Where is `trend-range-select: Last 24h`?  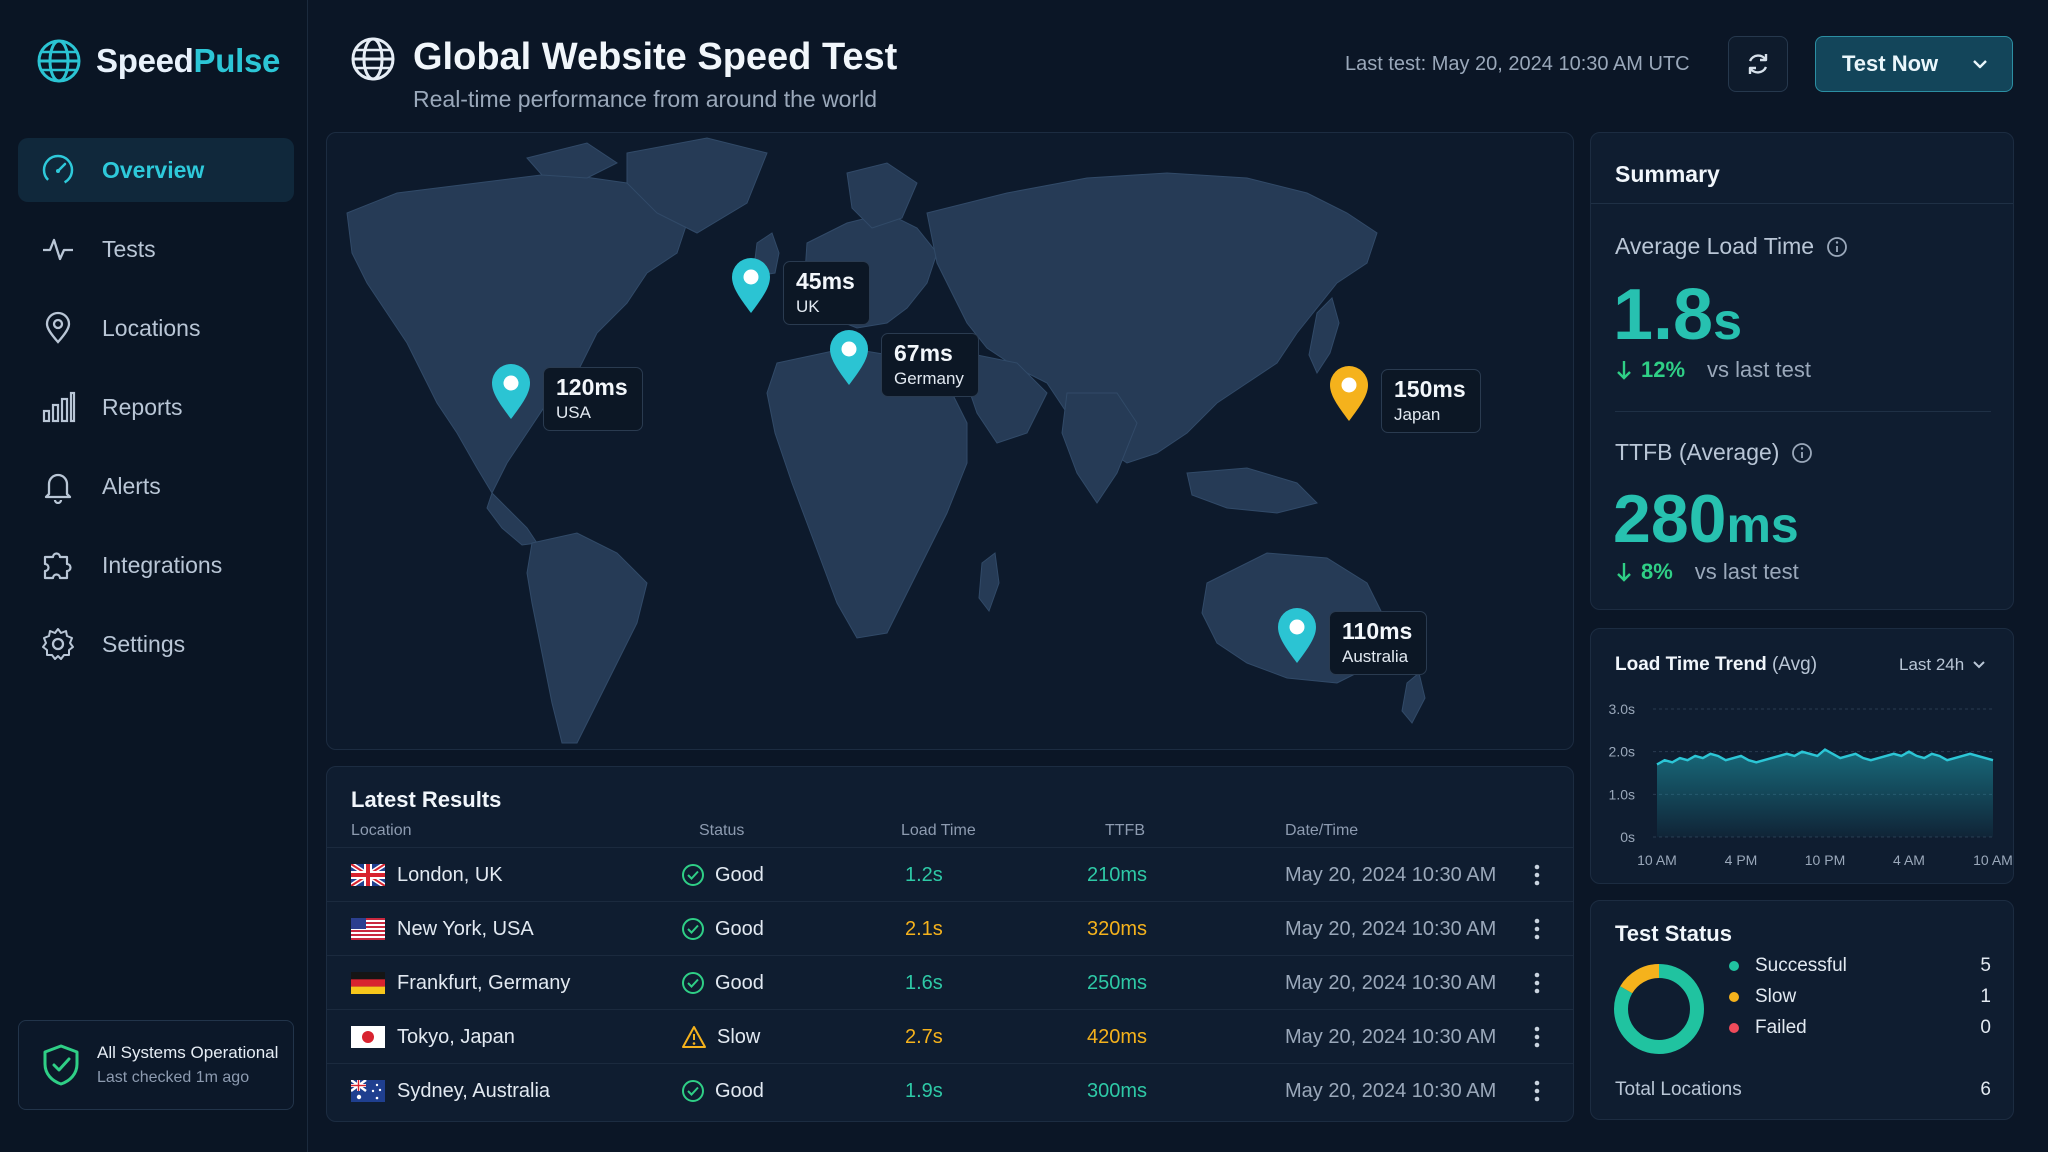
trend-range-select: Last 24h is located at coordinates (1942, 665).